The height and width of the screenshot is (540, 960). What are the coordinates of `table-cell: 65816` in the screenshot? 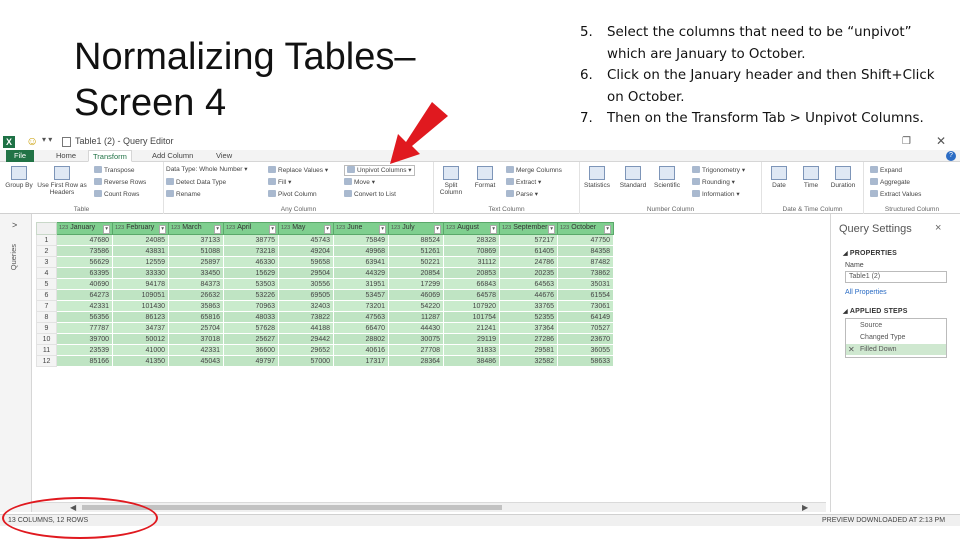 It's located at (196, 317).